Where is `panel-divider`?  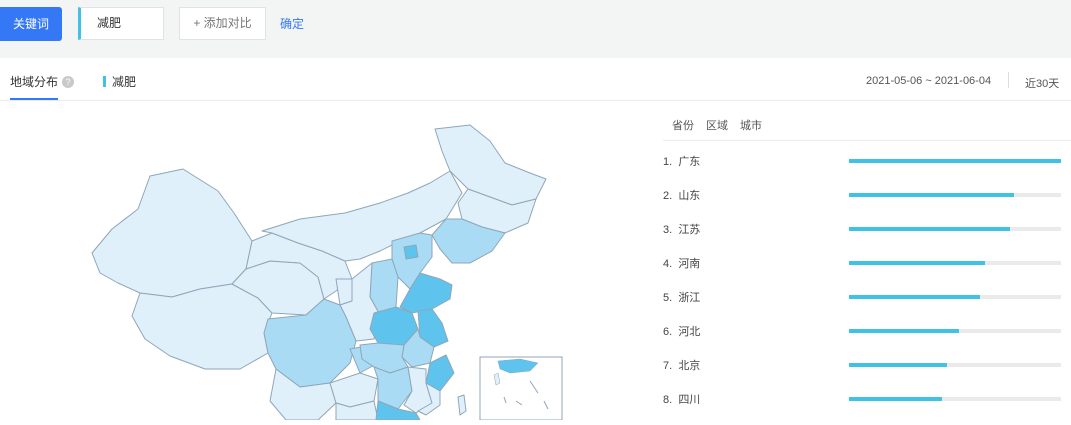
panel-divider is located at coordinates (867, 140).